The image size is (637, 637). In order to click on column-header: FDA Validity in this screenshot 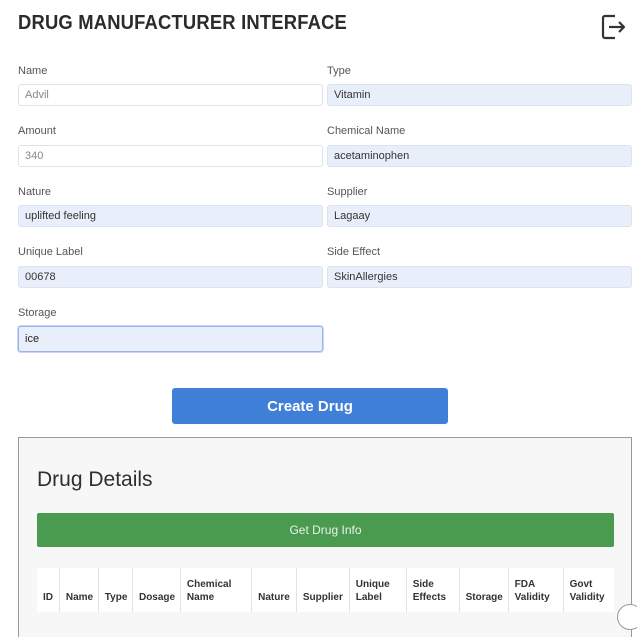, I will do `click(535, 590)`.